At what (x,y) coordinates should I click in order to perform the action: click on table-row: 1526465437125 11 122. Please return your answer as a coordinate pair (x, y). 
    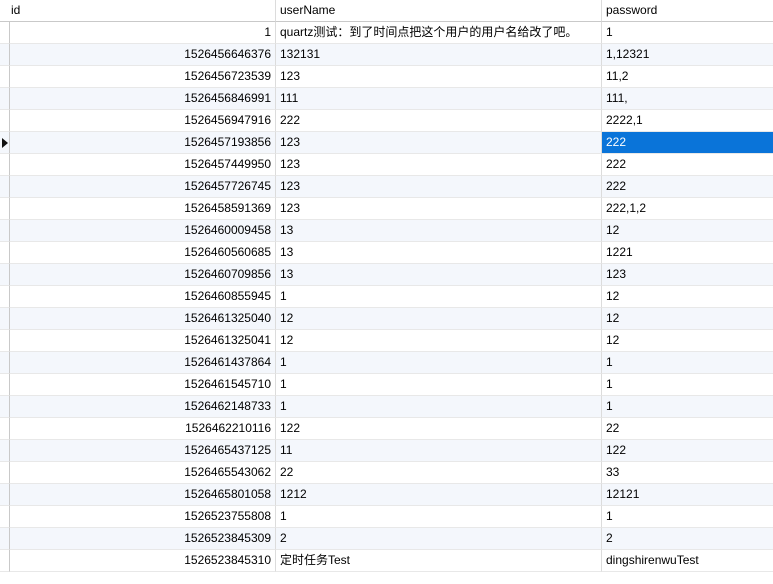
    Looking at the image, I should click on (386, 451).